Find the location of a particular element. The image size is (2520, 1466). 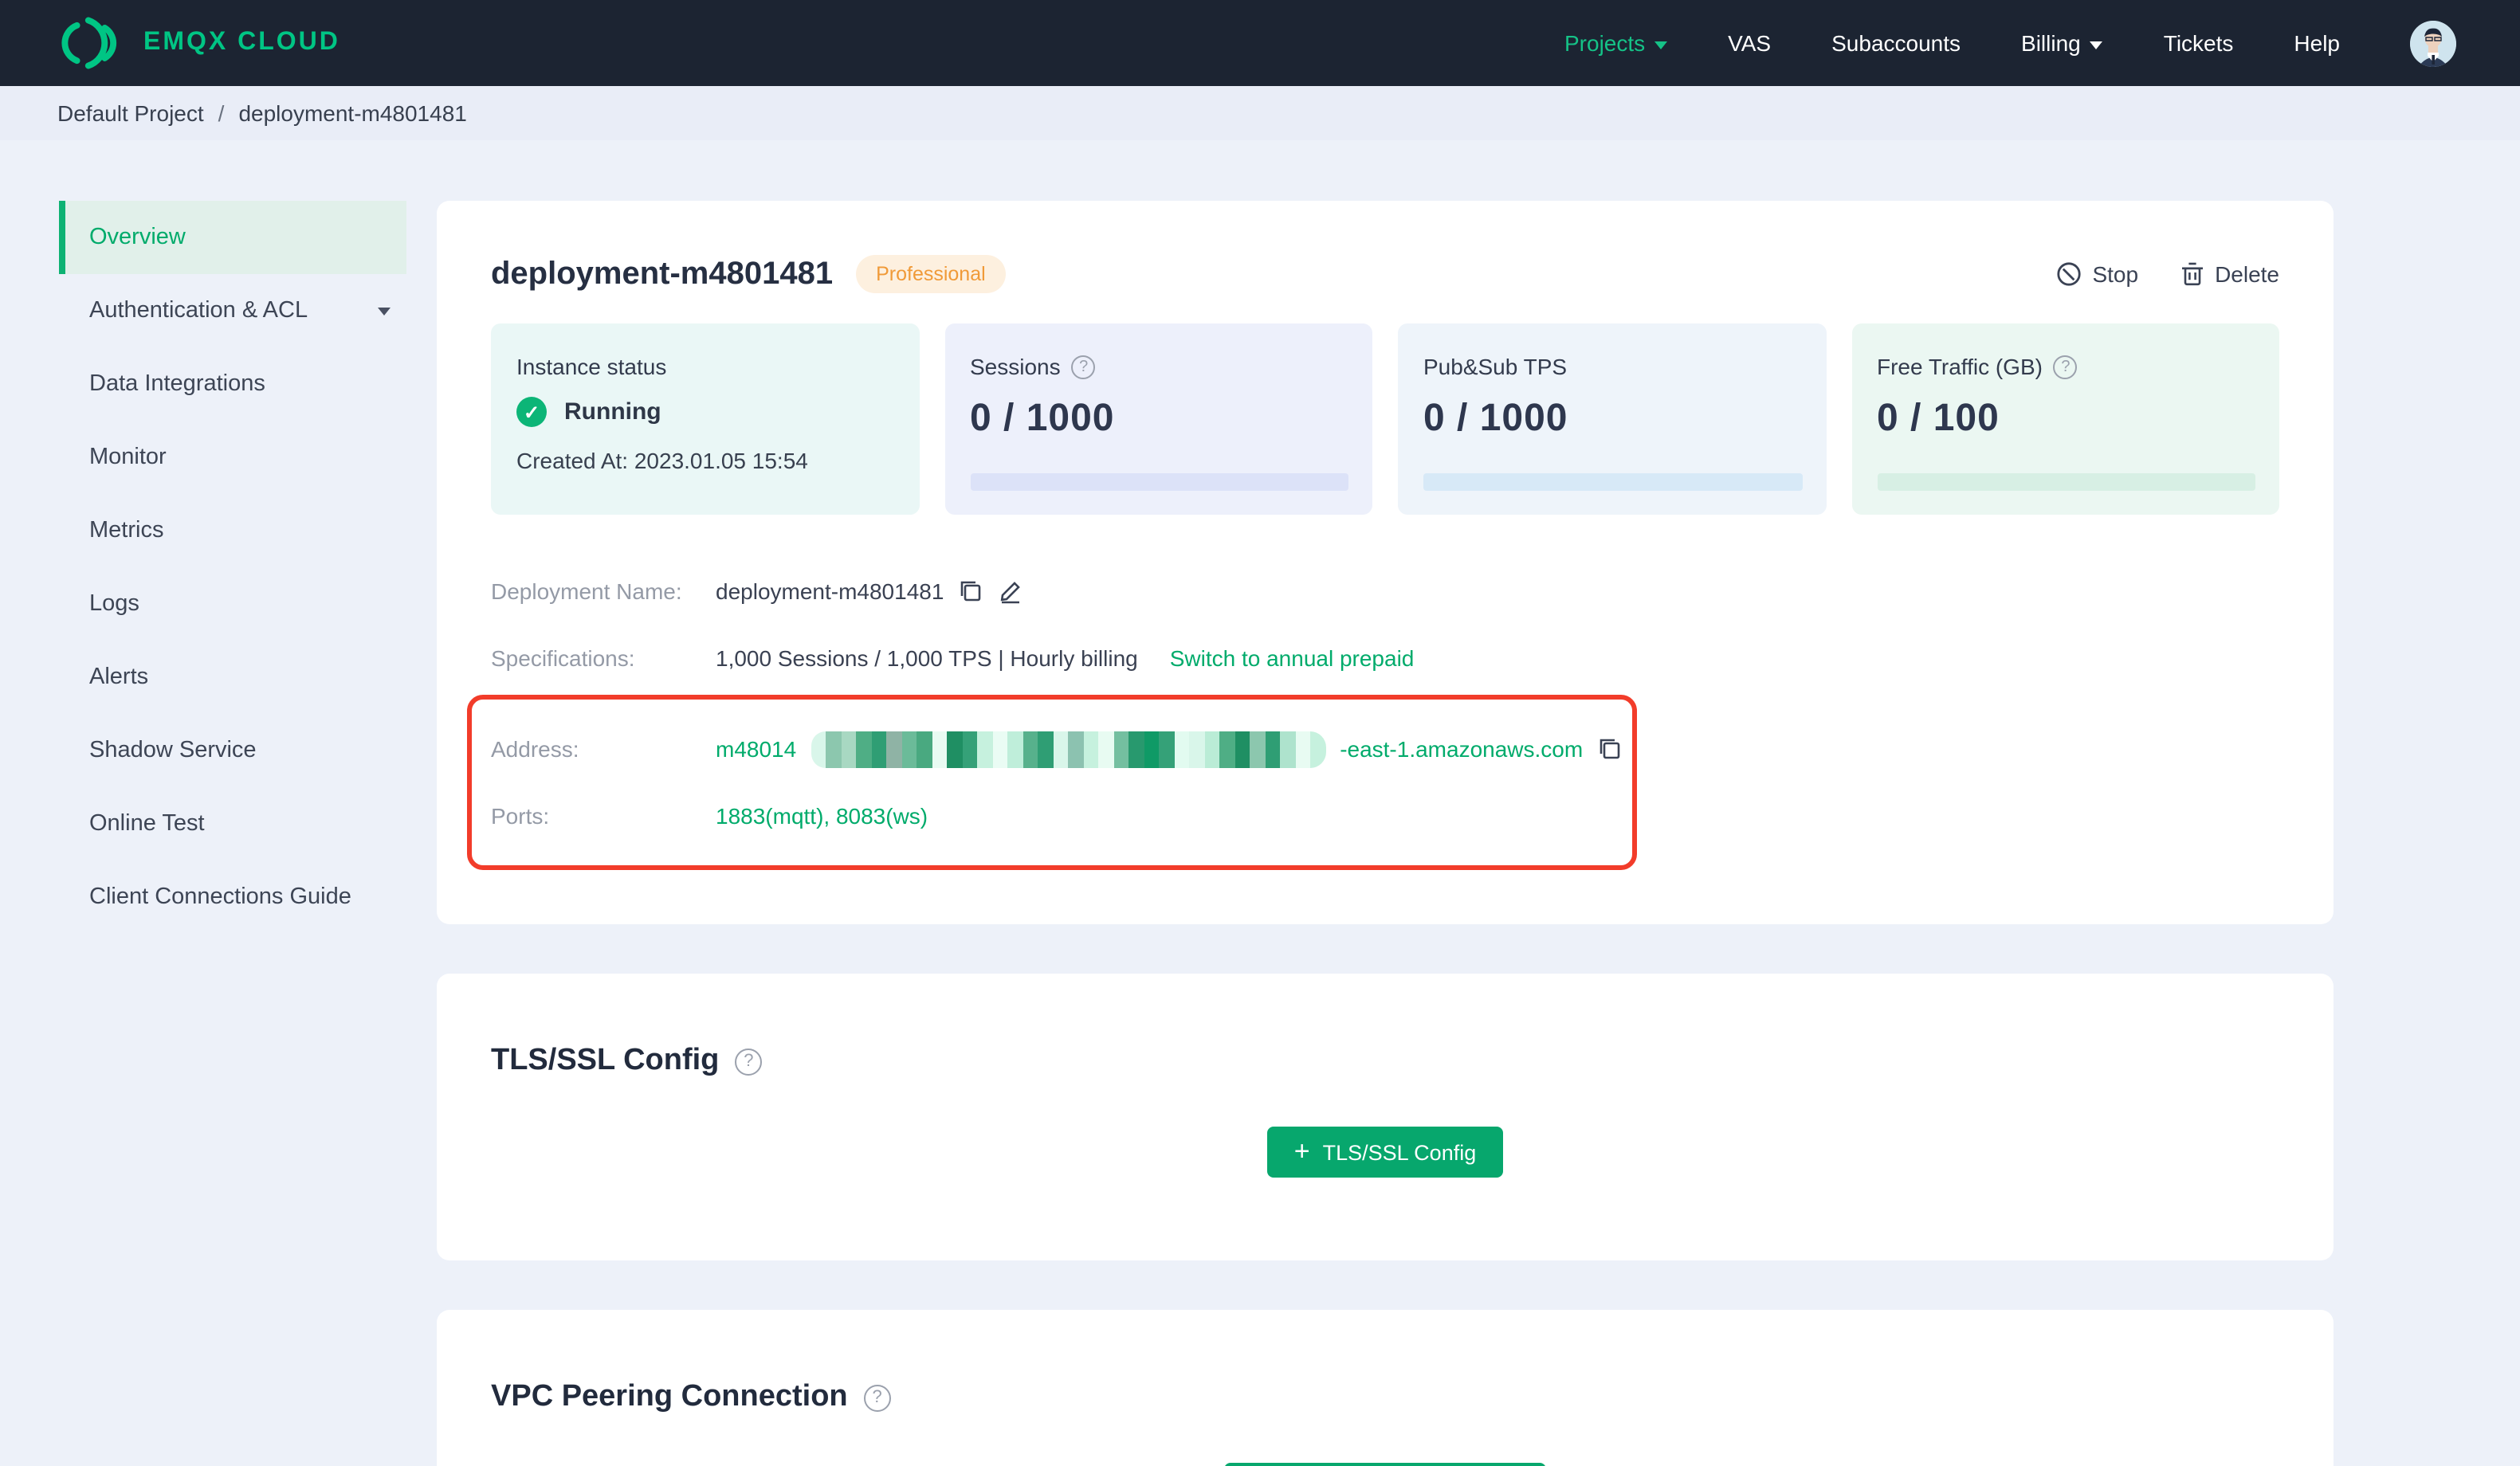

nav-billing: Billing is located at coordinates (2062, 43).